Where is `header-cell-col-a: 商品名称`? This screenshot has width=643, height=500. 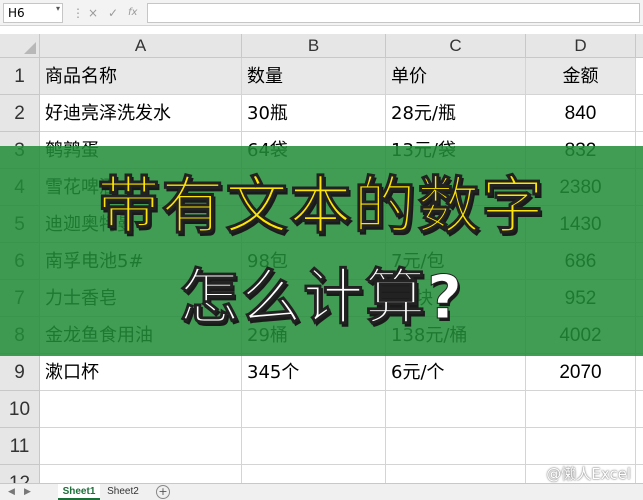 header-cell-col-a: 商品名称 is located at coordinates (141, 76).